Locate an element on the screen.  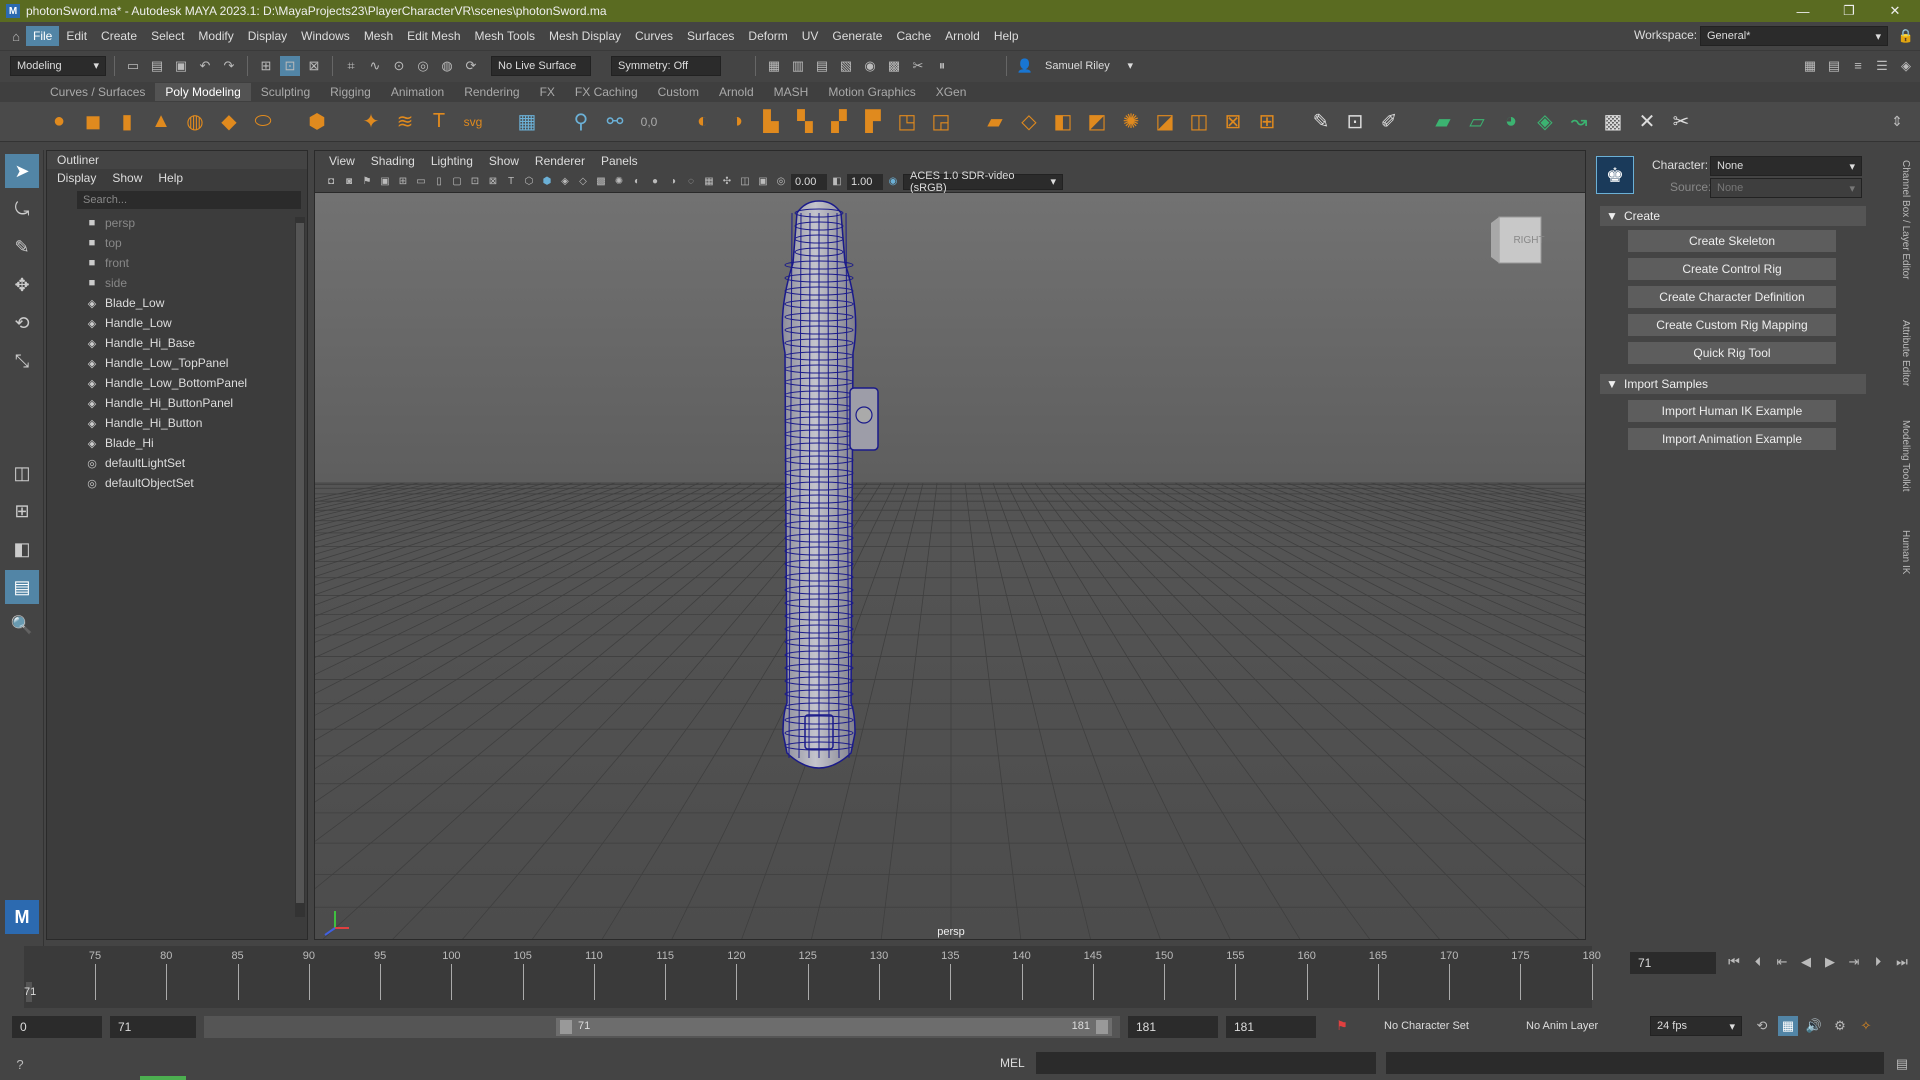
workspace-dropdown: General* ▾ is located at coordinates (1794, 36).